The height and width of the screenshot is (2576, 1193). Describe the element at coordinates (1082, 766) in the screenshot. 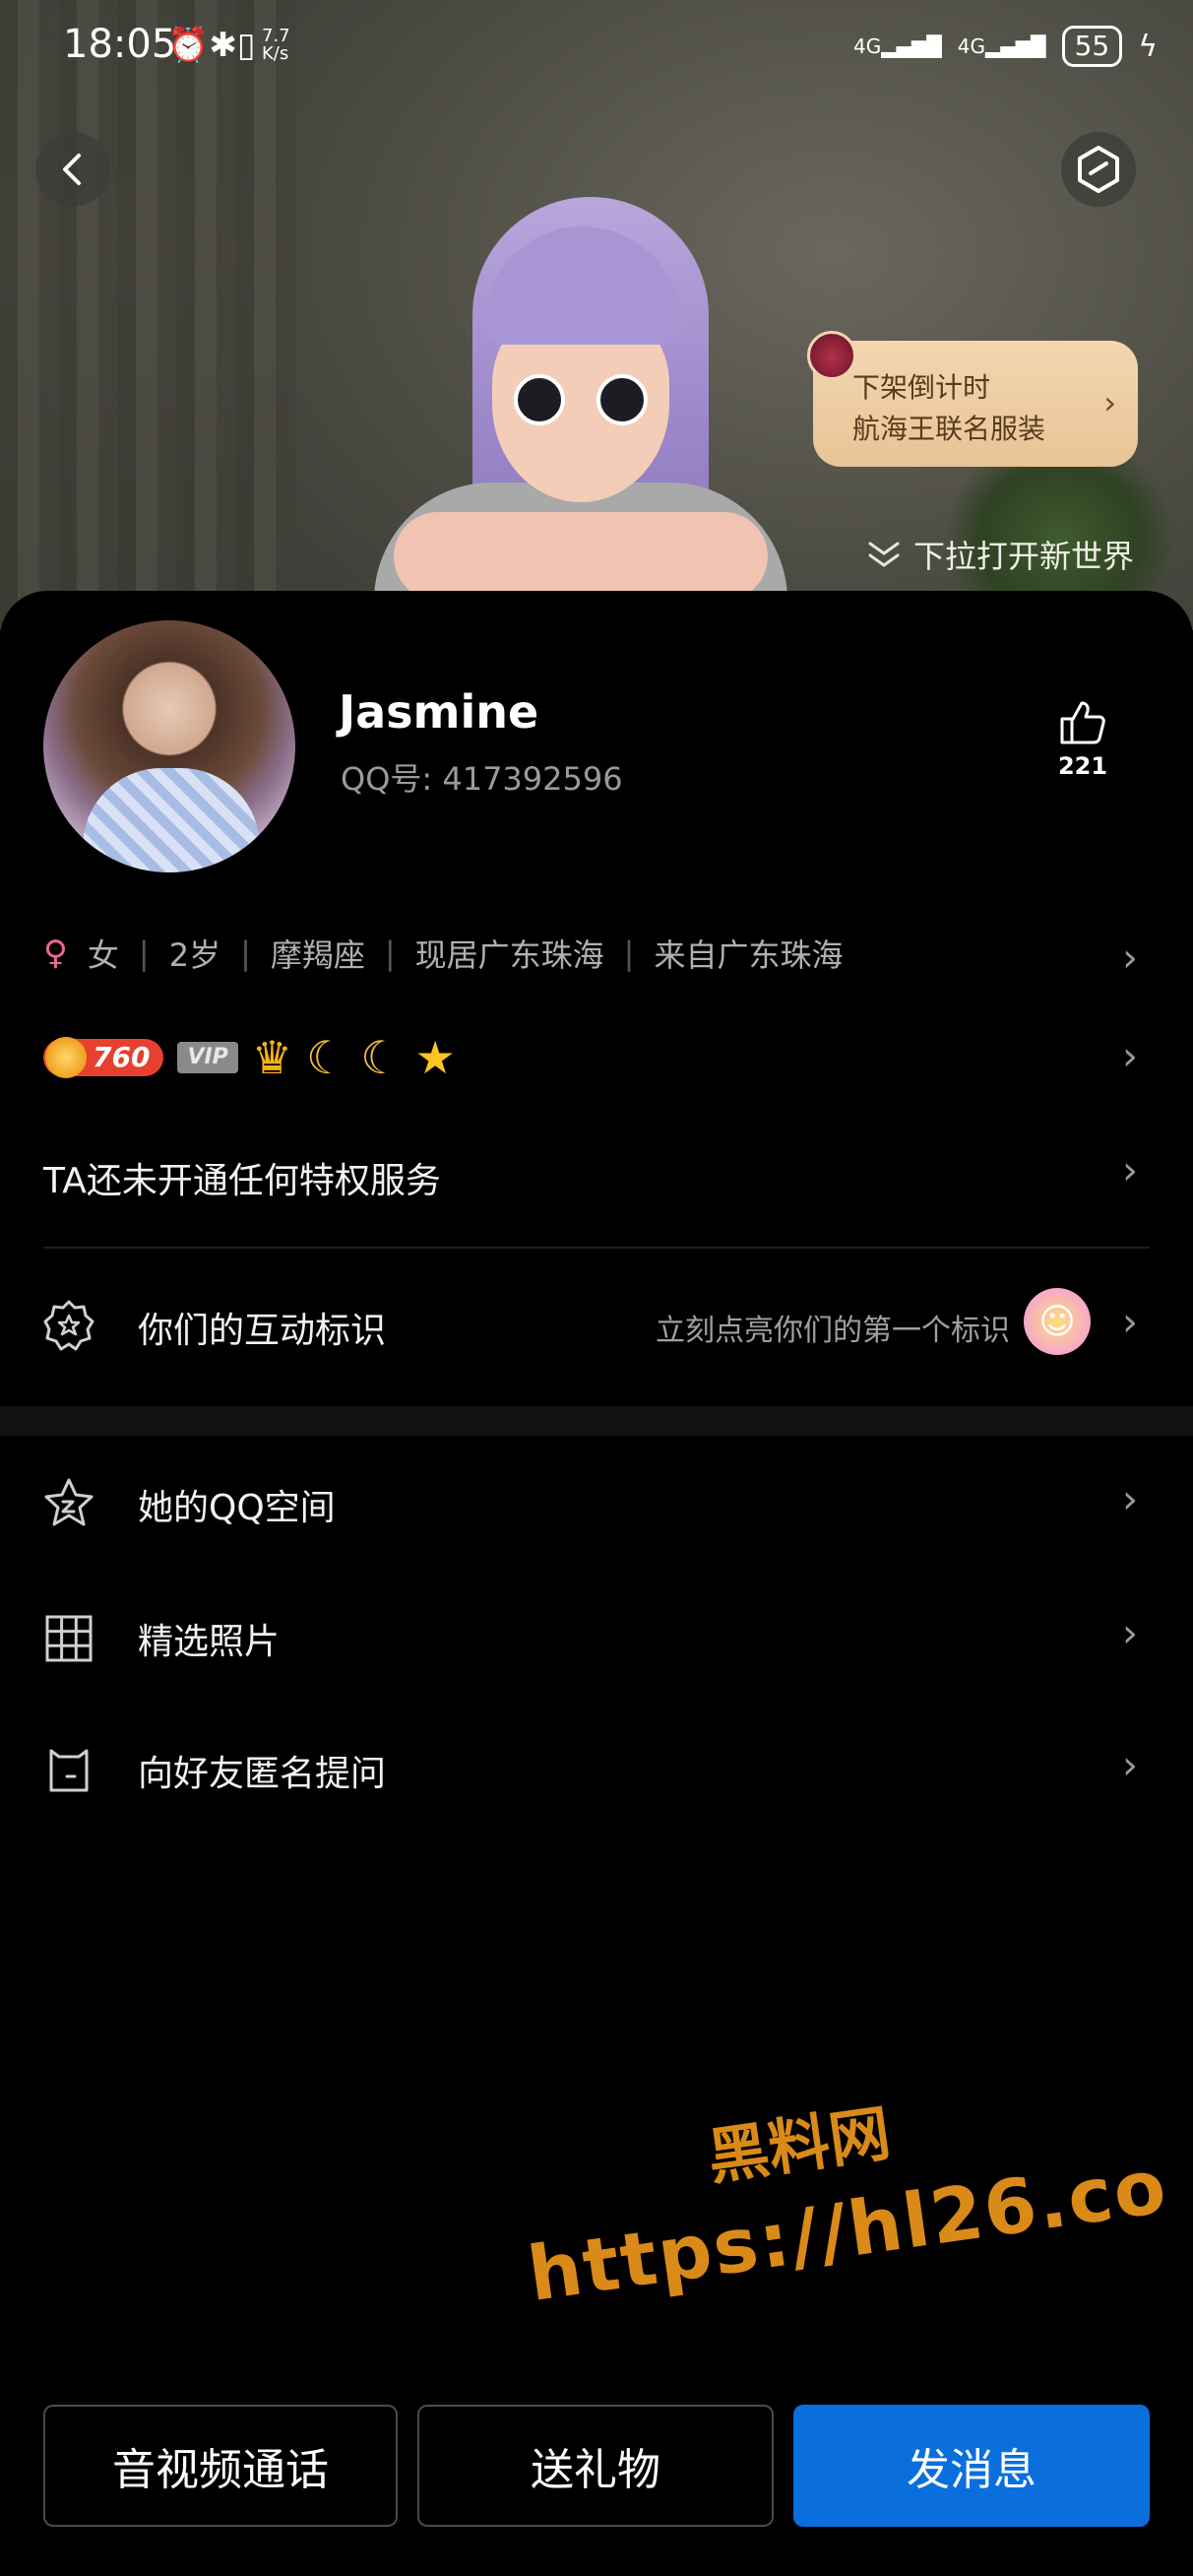

I see `like-count: 221` at that location.